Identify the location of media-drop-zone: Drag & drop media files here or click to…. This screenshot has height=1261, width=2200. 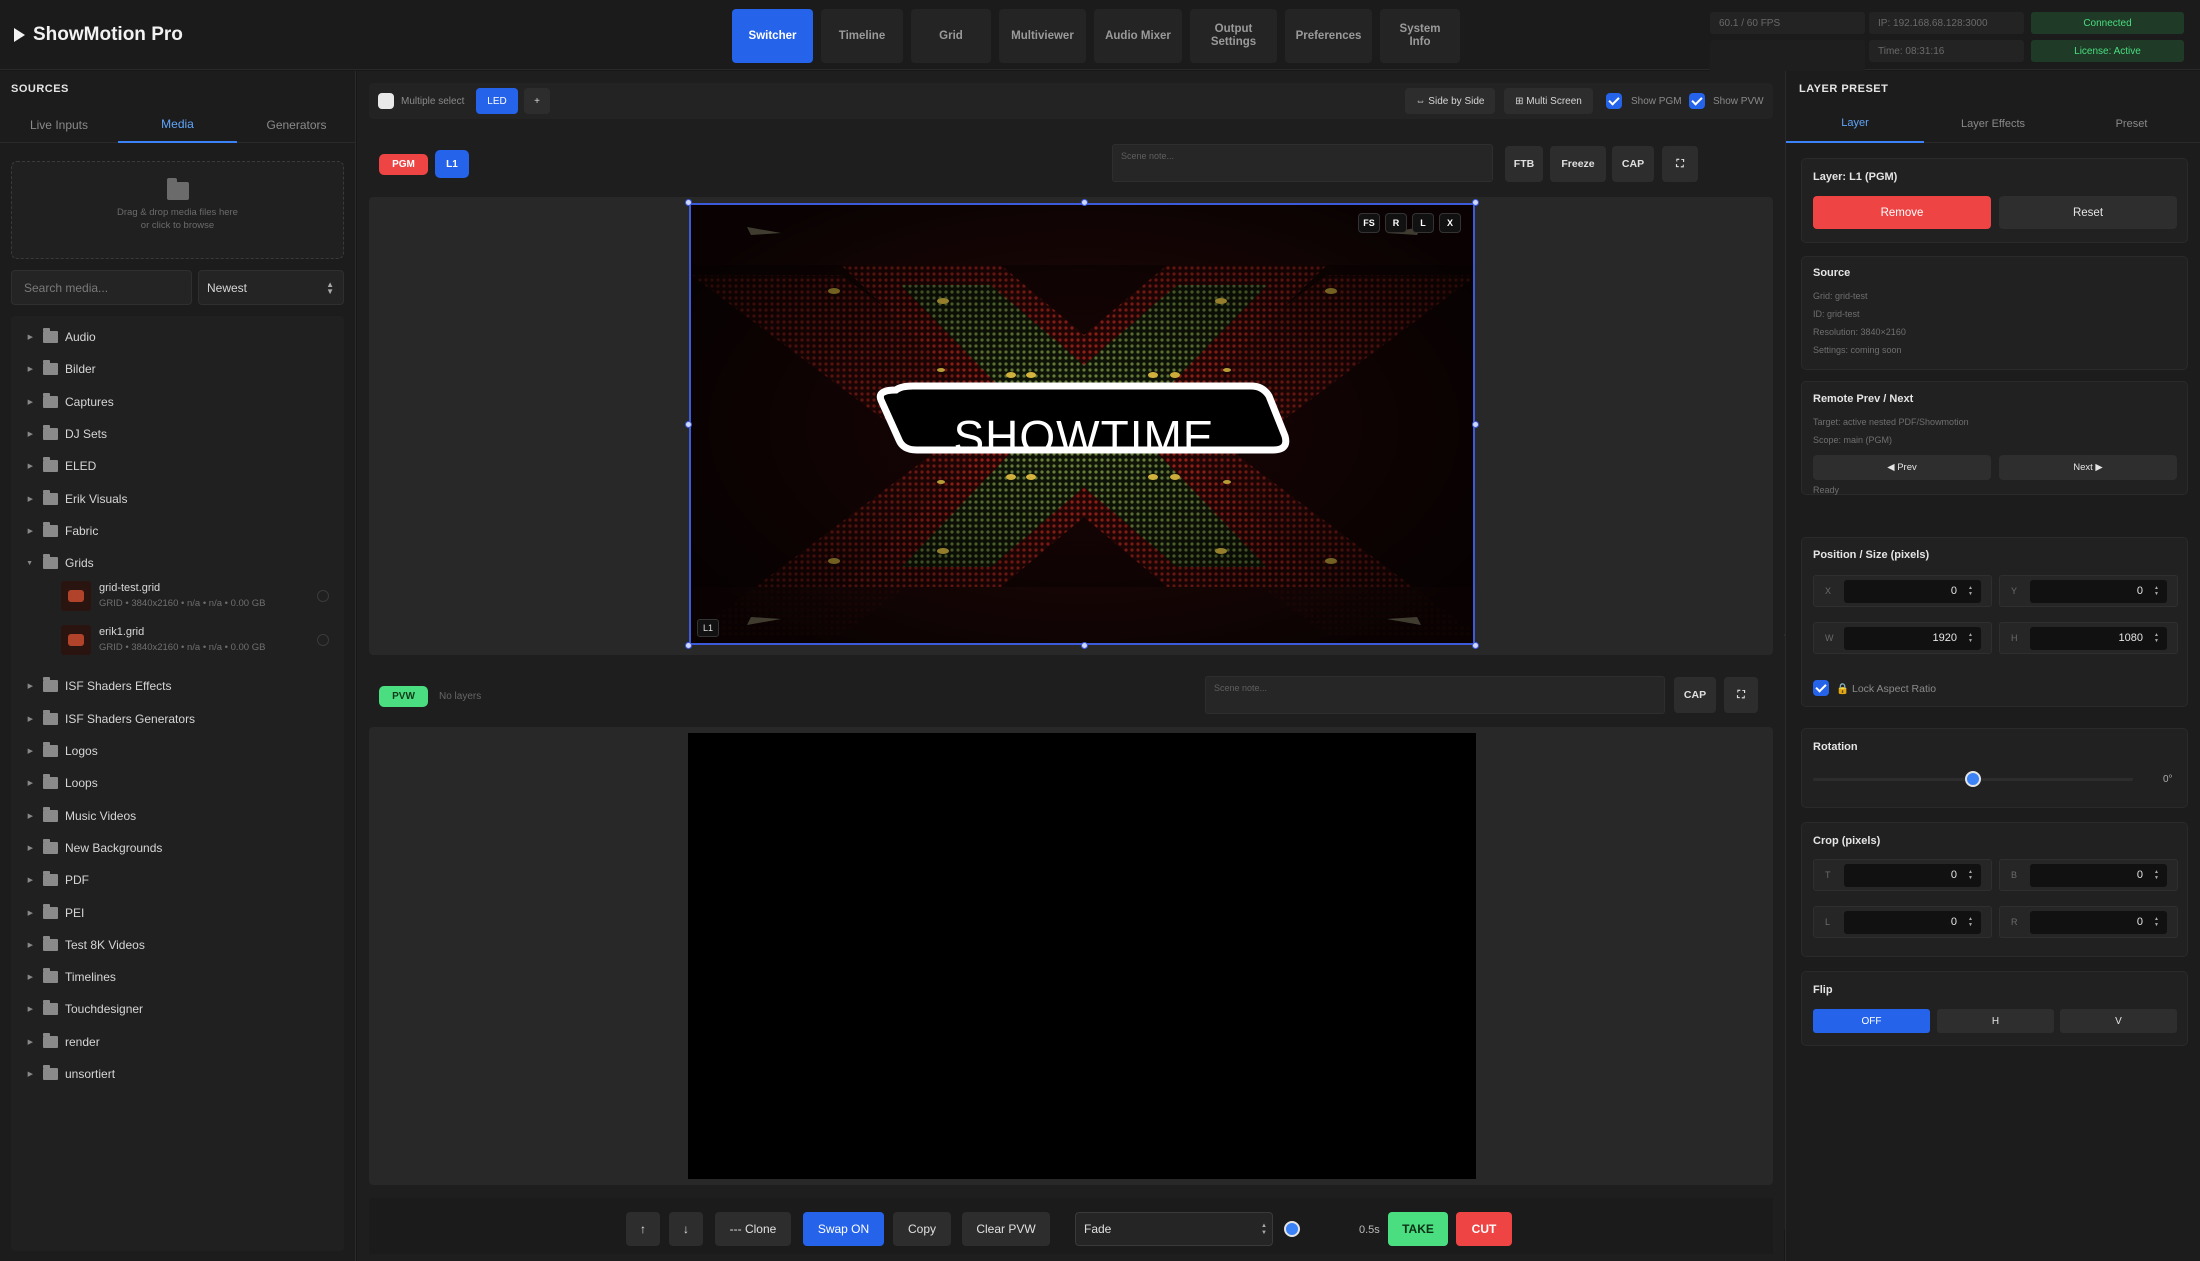
(177, 210).